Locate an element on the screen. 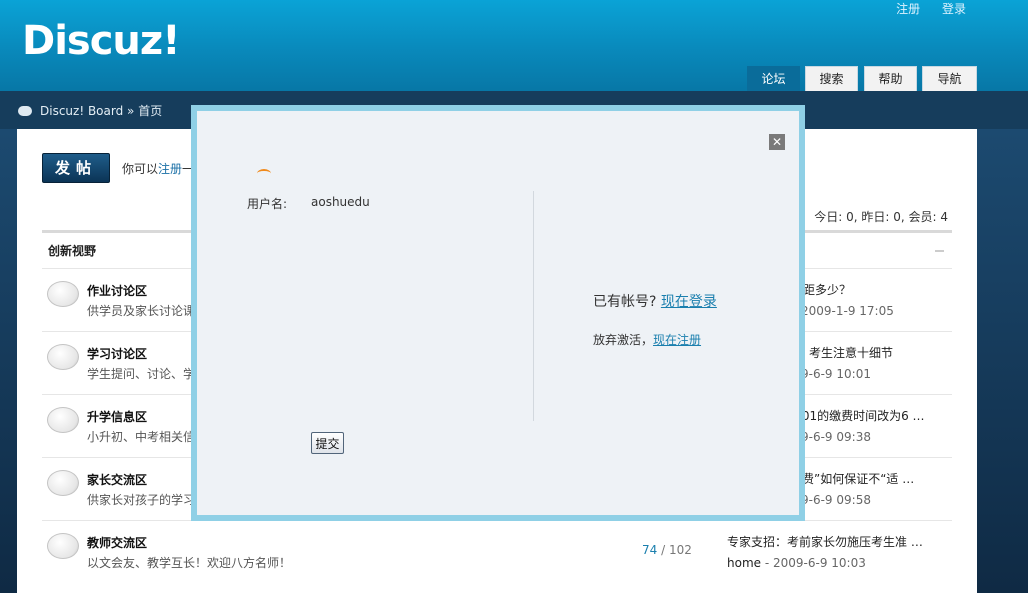 The image size is (1028, 593). notice-register-link: 注册 is located at coordinates (170, 169).